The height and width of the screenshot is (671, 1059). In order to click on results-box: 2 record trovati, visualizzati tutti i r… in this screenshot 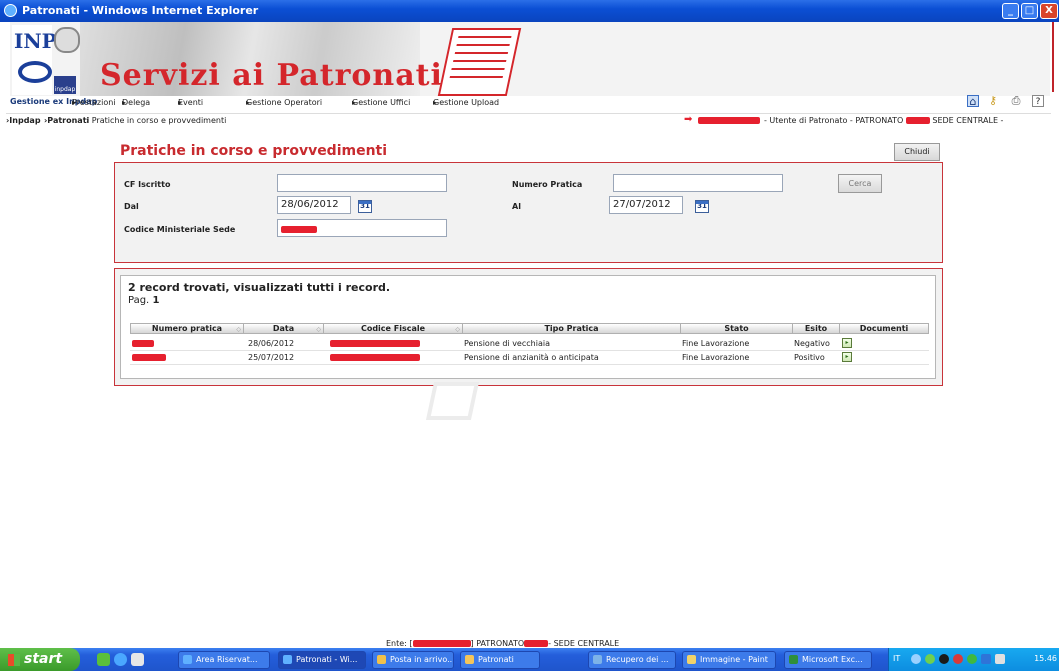, I will do `click(528, 327)`.